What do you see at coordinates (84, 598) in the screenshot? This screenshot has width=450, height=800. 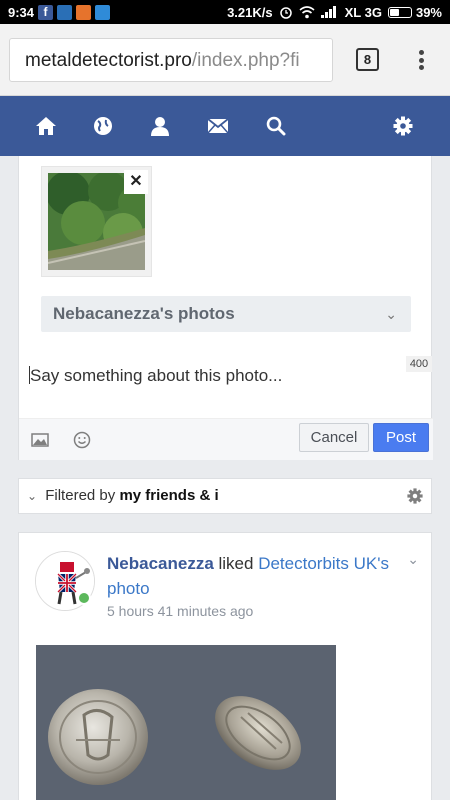 I see `online-status-indicator` at bounding box center [84, 598].